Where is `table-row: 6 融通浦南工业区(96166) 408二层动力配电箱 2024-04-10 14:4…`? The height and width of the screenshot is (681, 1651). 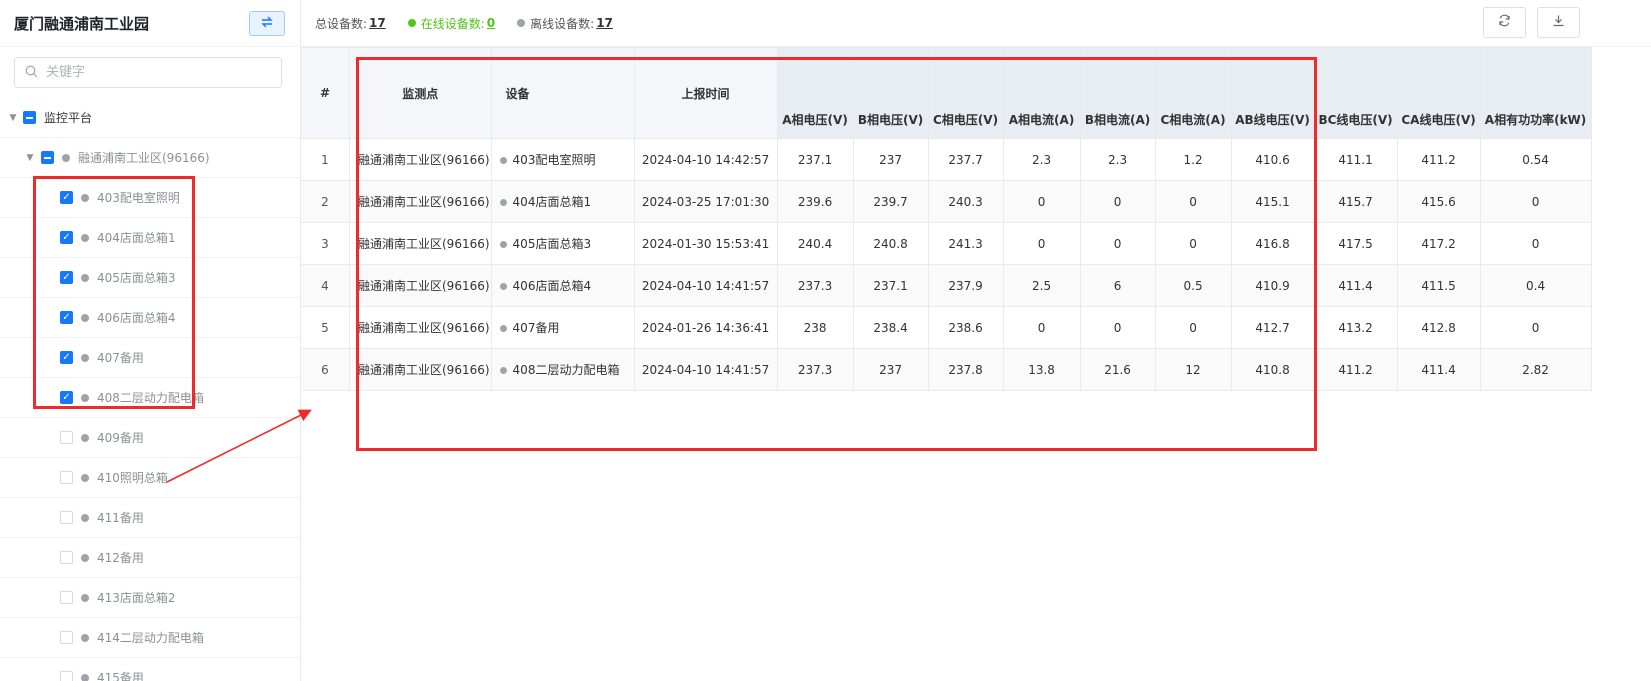 table-row: 6 融通浦南工业区(96166) 408二层动力配电箱 2024-04-10 14:4… is located at coordinates (946, 369).